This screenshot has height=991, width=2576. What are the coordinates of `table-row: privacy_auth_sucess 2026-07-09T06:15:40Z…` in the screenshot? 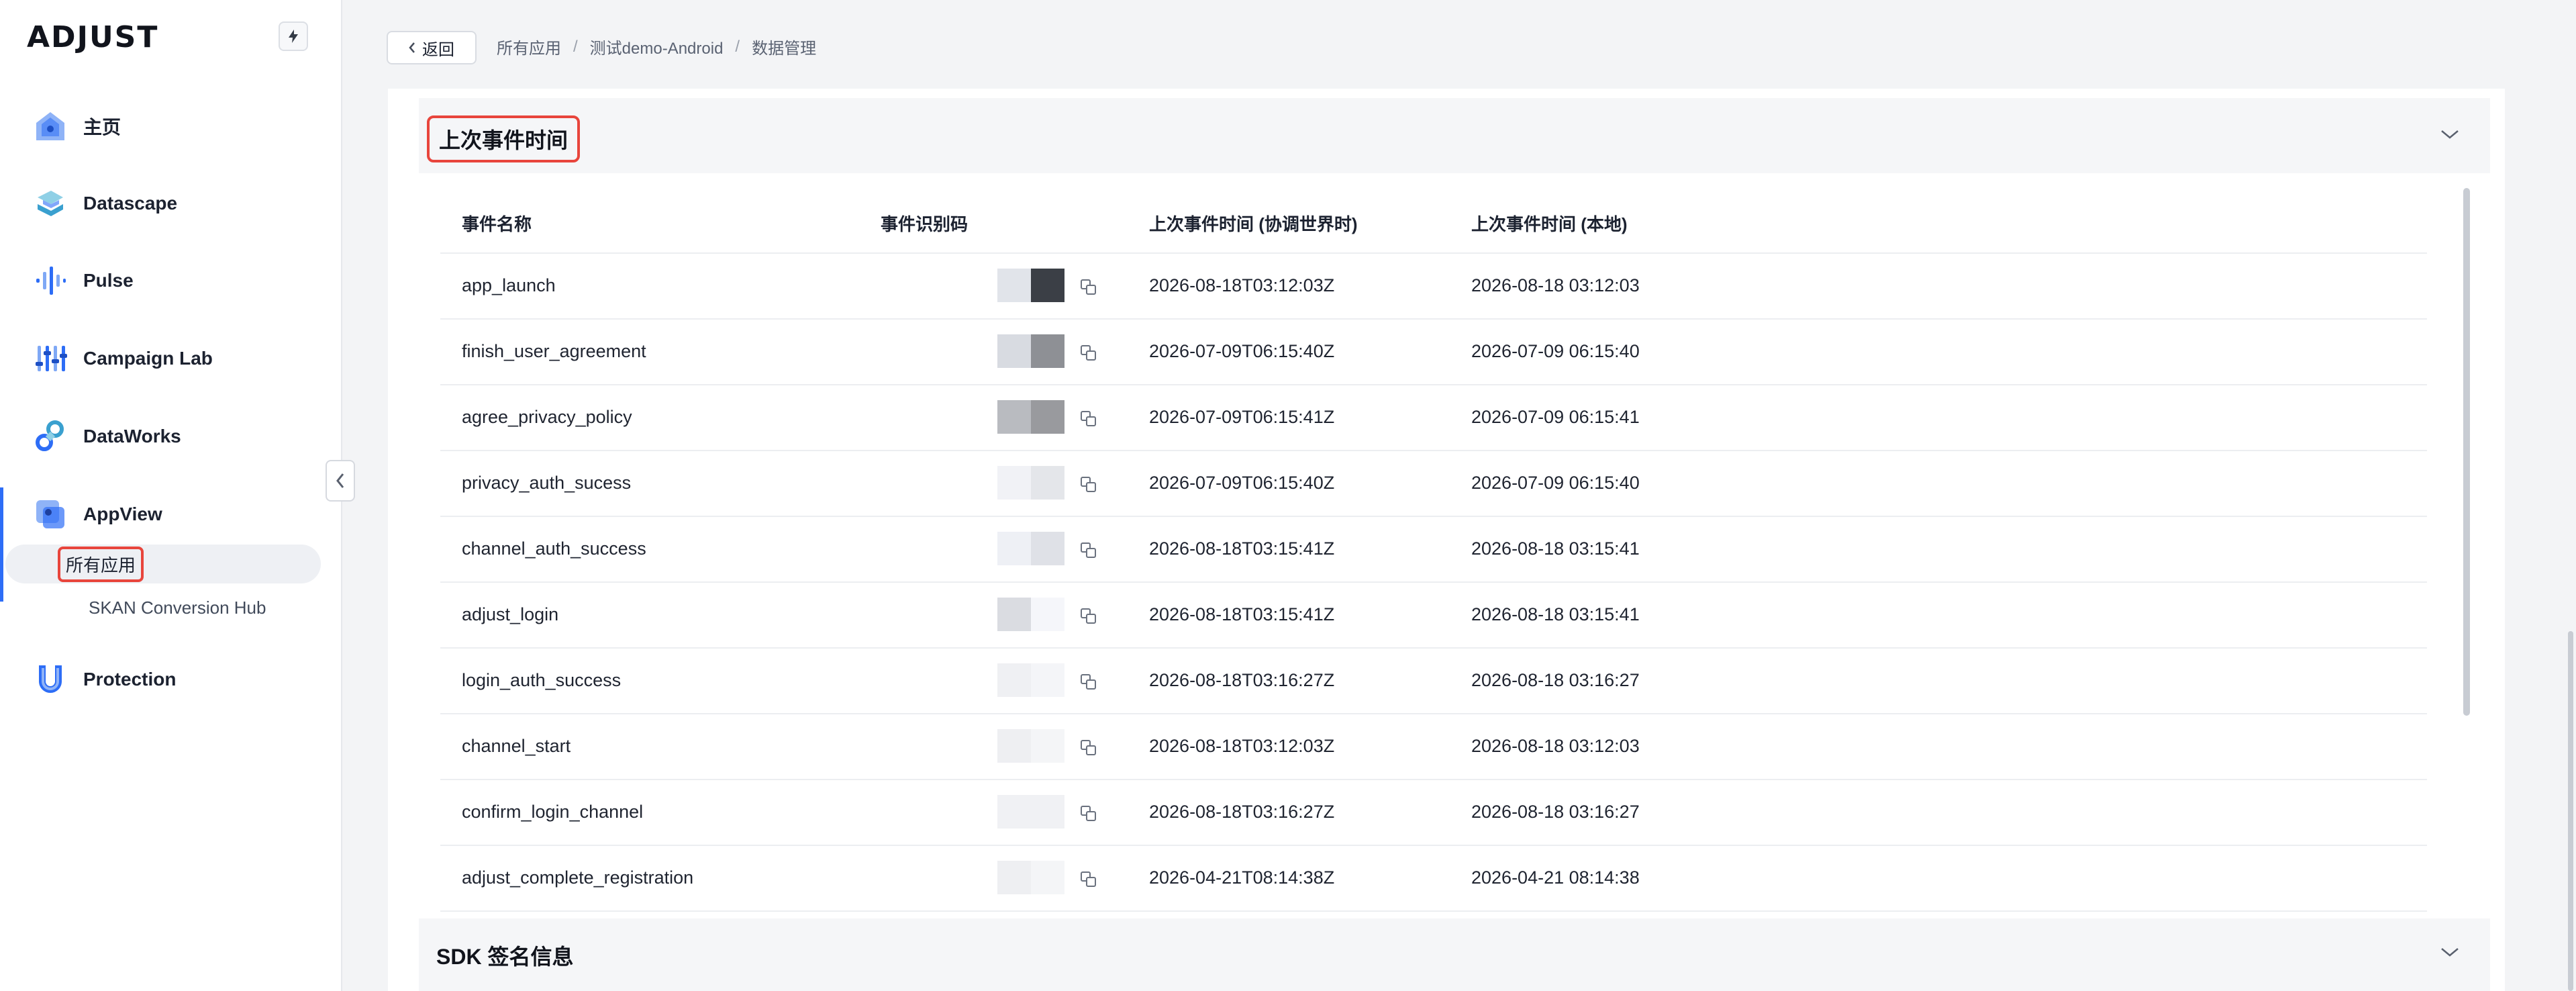 It's located at (1433, 484).